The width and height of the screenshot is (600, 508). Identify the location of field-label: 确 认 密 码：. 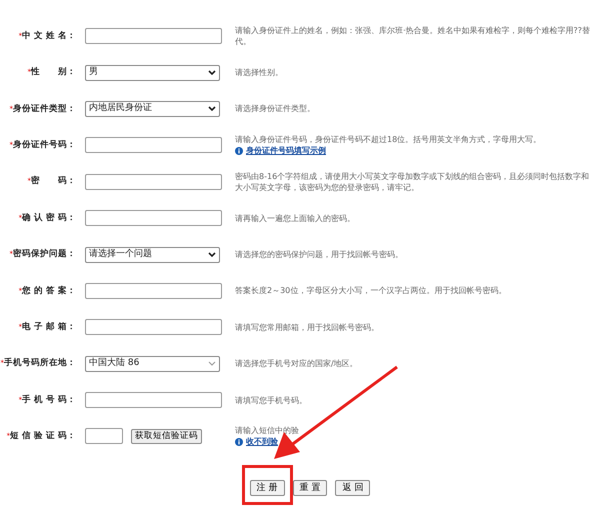
(49, 218).